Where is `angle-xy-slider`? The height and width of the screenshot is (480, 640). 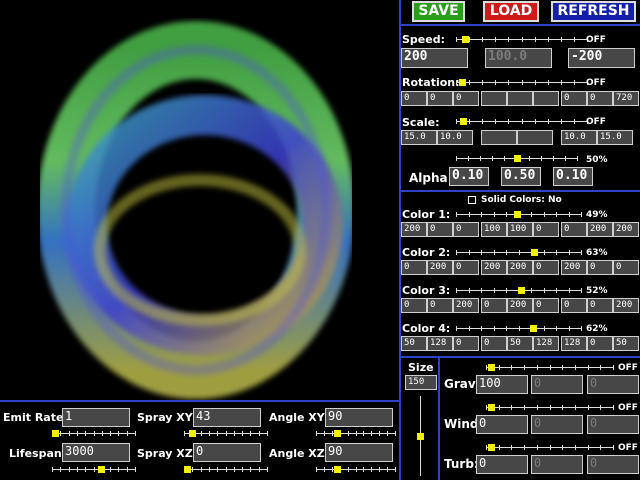
angle-xy-slider is located at coordinates (356, 434).